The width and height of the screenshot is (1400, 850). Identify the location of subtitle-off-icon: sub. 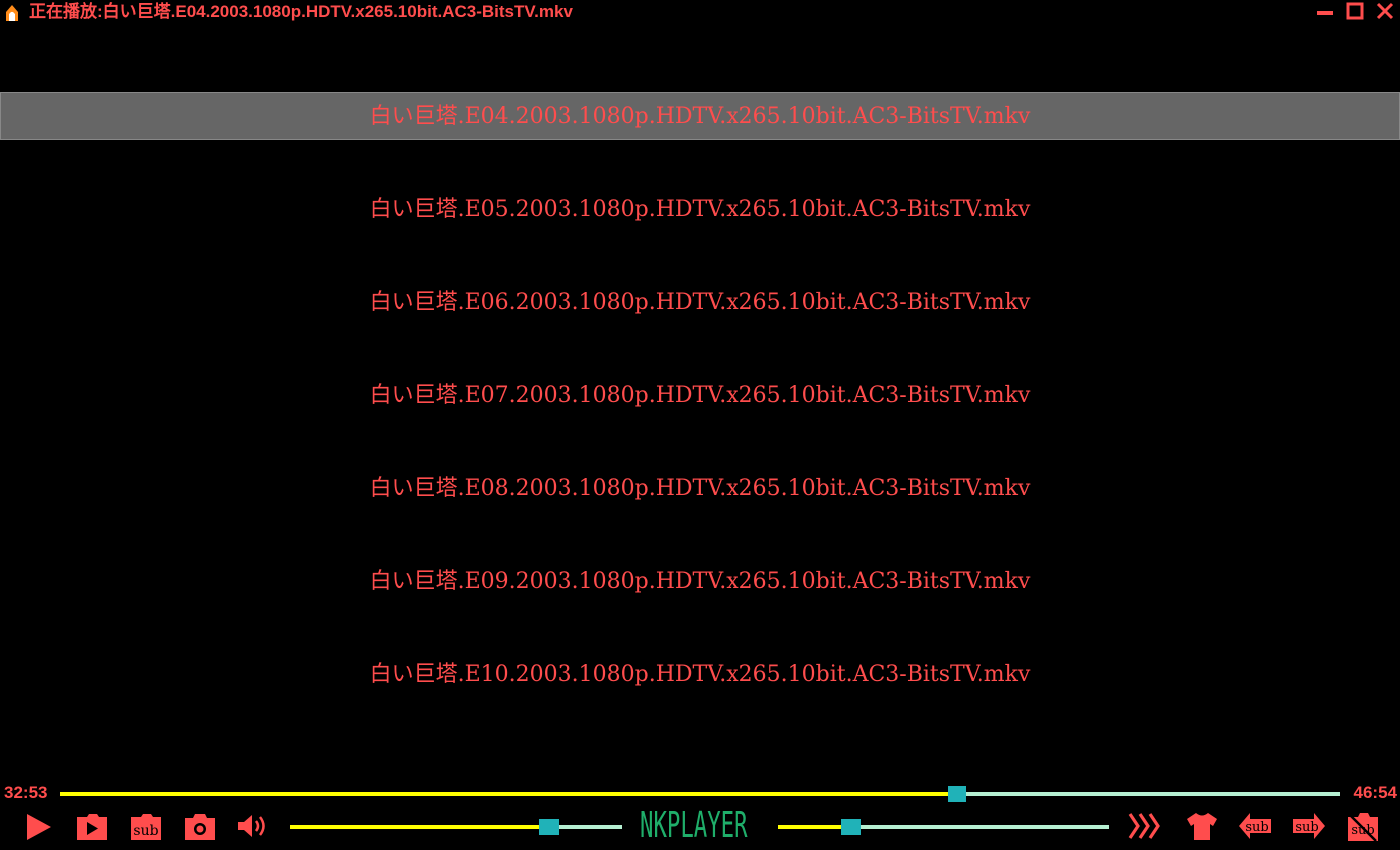
(1363, 827).